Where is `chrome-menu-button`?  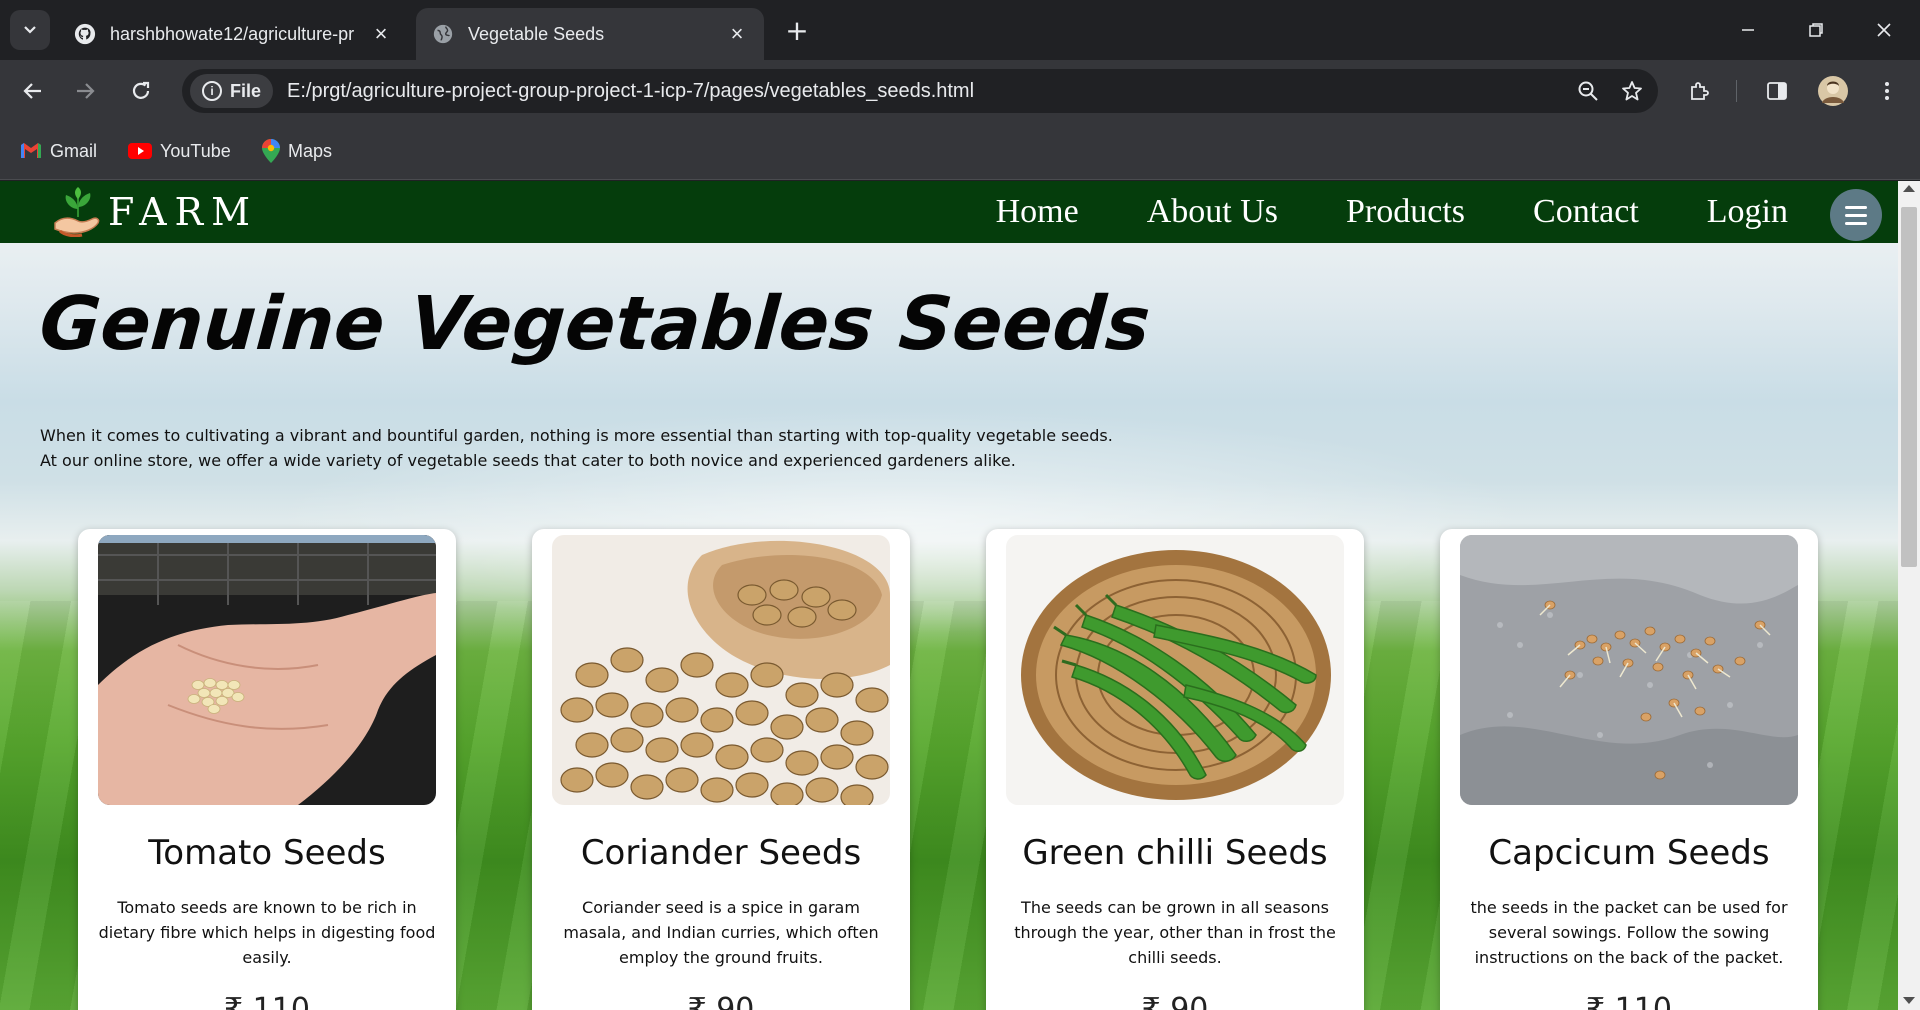 chrome-menu-button is located at coordinates (1887, 91).